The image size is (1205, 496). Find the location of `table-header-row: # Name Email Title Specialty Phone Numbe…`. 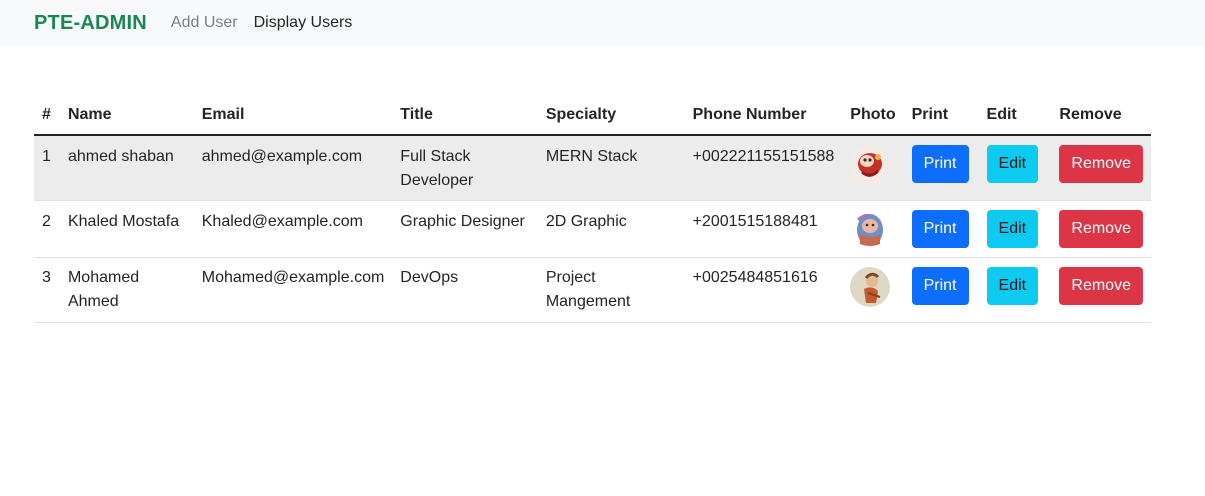

table-header-row: # Name Email Title Specialty Phone Numbe… is located at coordinates (592, 116).